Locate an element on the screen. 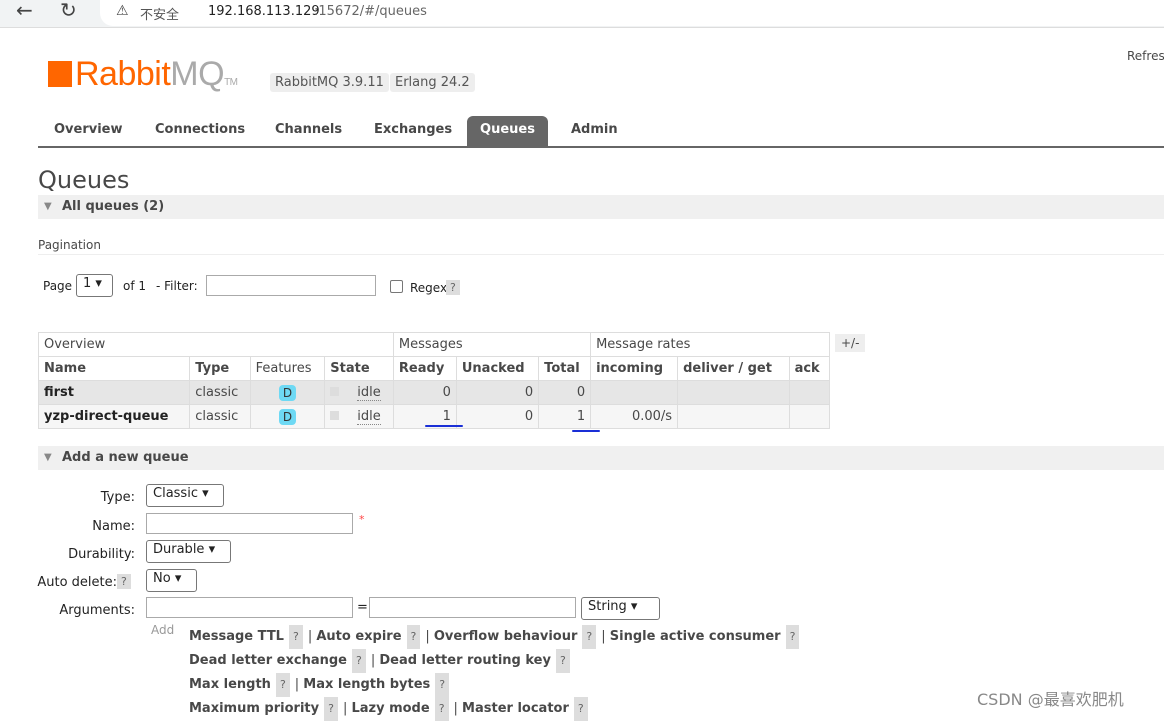 The image size is (1164, 721). refresh-label: Refres is located at coordinates (1145, 56).